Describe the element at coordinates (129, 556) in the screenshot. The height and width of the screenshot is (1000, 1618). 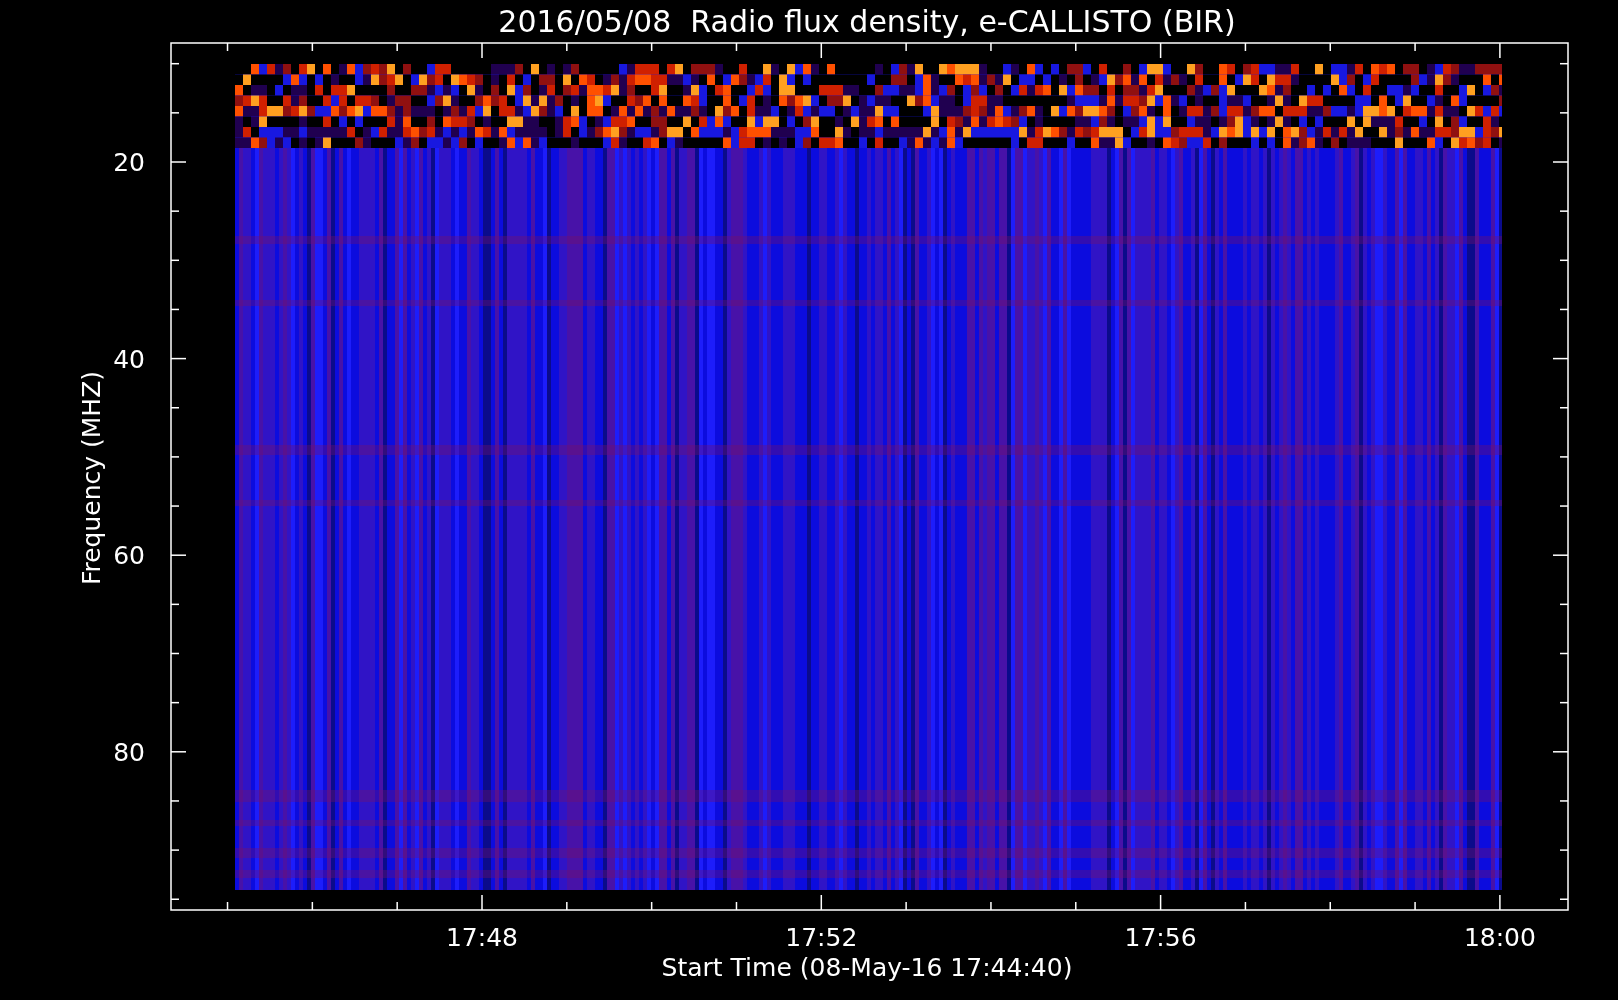
I see `tick-label: 60` at that location.